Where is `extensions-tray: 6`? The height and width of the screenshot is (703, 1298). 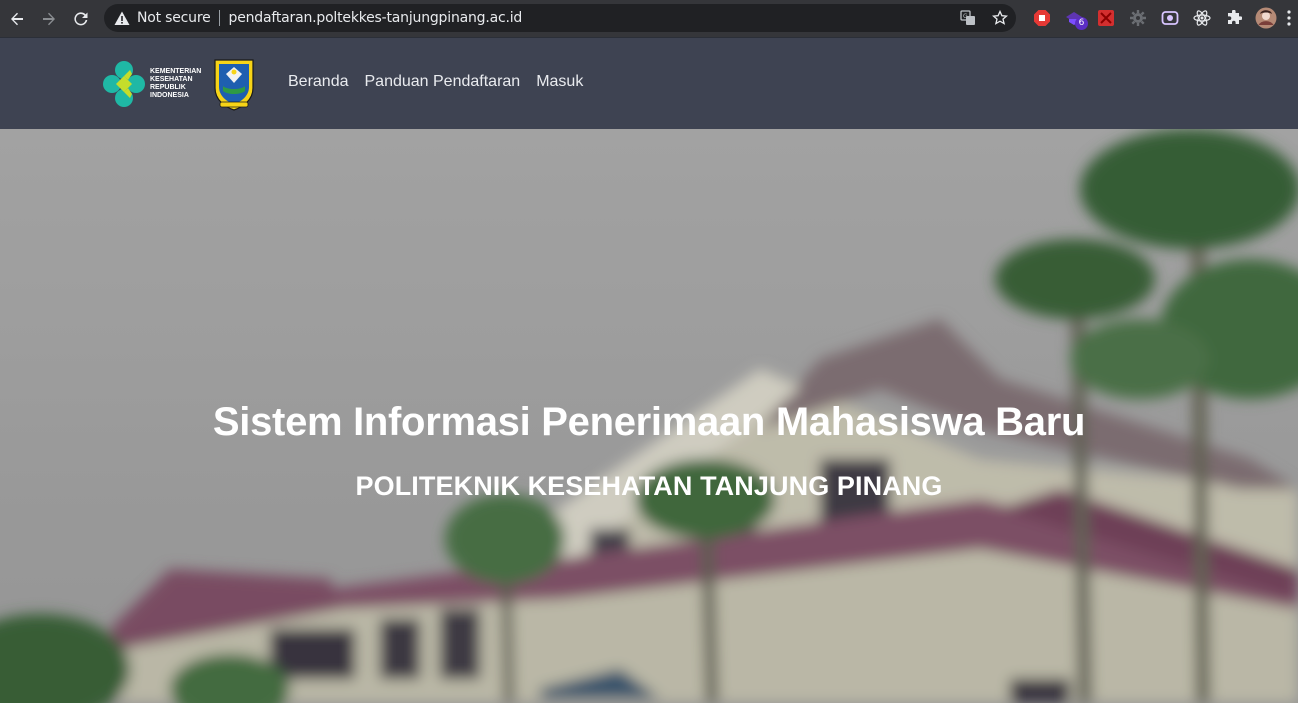 extensions-tray: 6 is located at coordinates (1161, 18).